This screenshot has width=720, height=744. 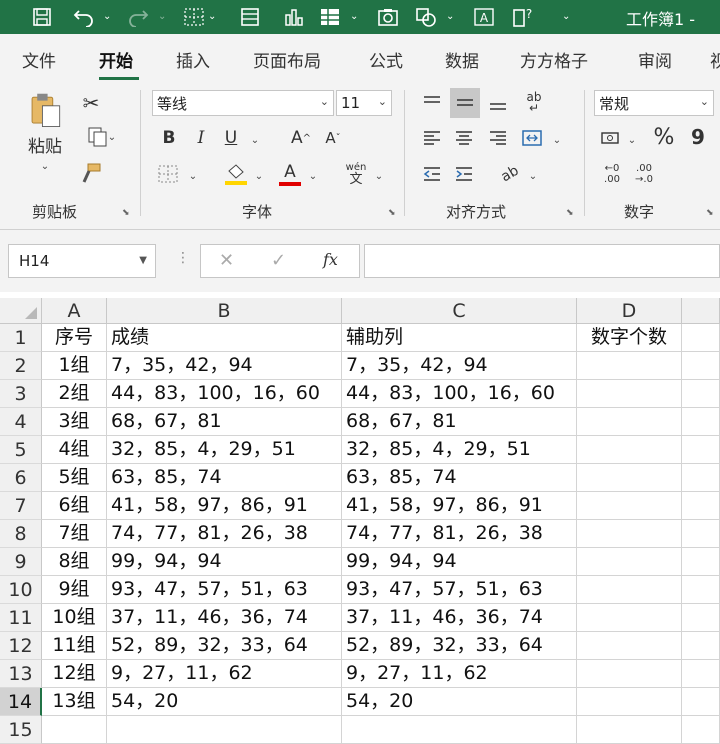 What do you see at coordinates (459, 311) in the screenshot?
I see `column-header-c: C` at bounding box center [459, 311].